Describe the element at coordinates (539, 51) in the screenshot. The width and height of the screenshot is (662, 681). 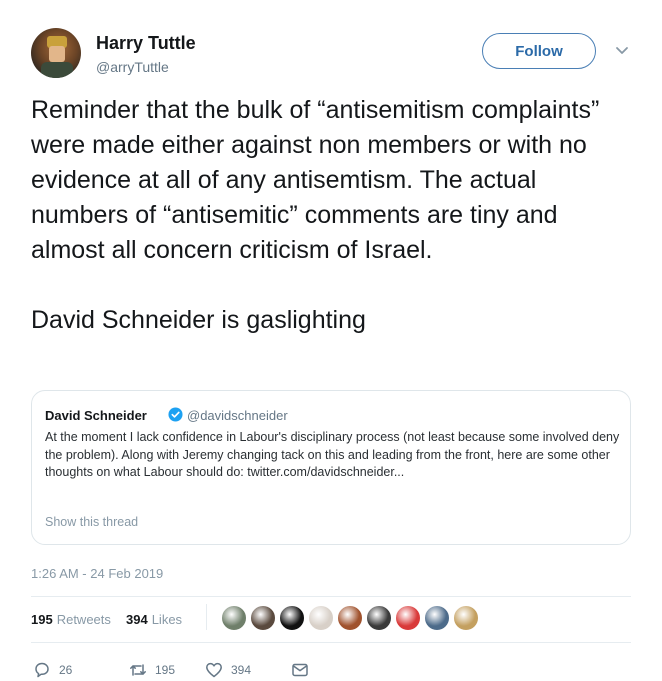
I see `follow-button: Follow` at that location.